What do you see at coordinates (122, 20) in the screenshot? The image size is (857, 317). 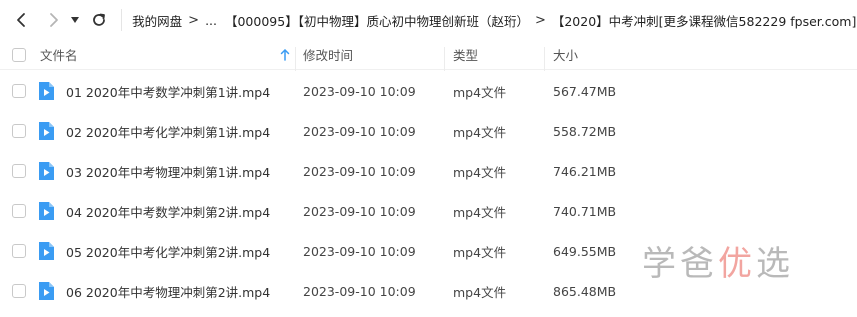 I see `toolbar-divider` at bounding box center [122, 20].